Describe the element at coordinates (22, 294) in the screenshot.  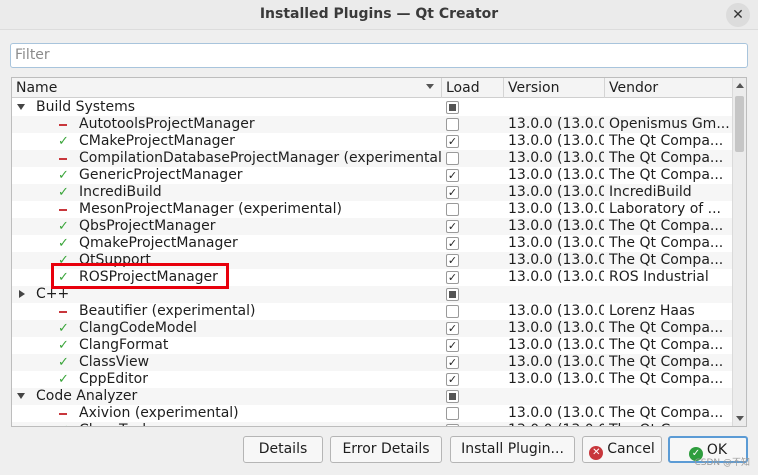
I see `collapse-arrow-icon` at that location.